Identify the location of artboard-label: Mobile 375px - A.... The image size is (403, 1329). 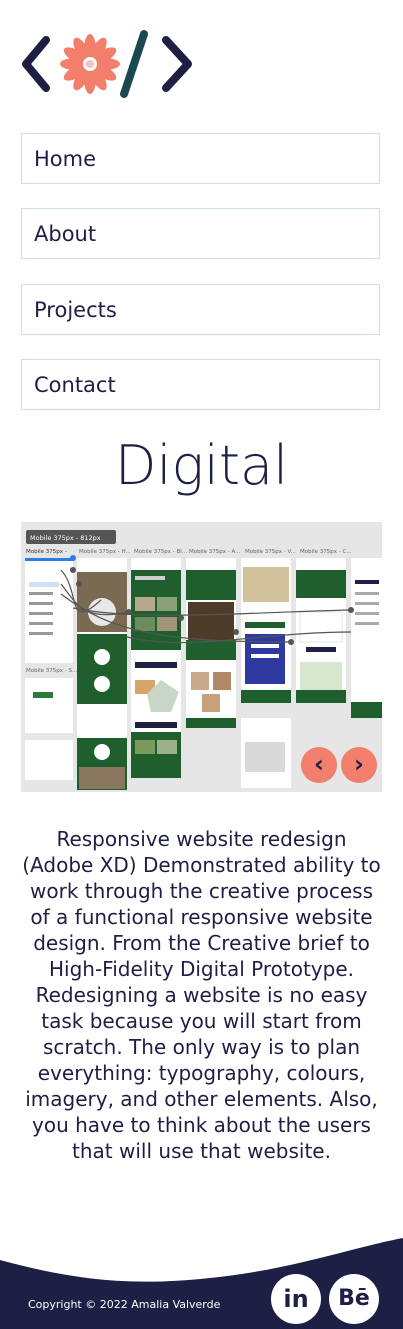
(215, 552).